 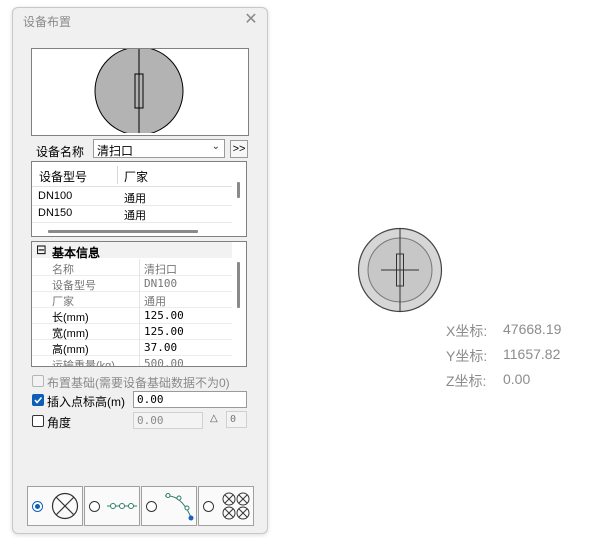 I want to click on mode-curve, so click(x=169, y=506).